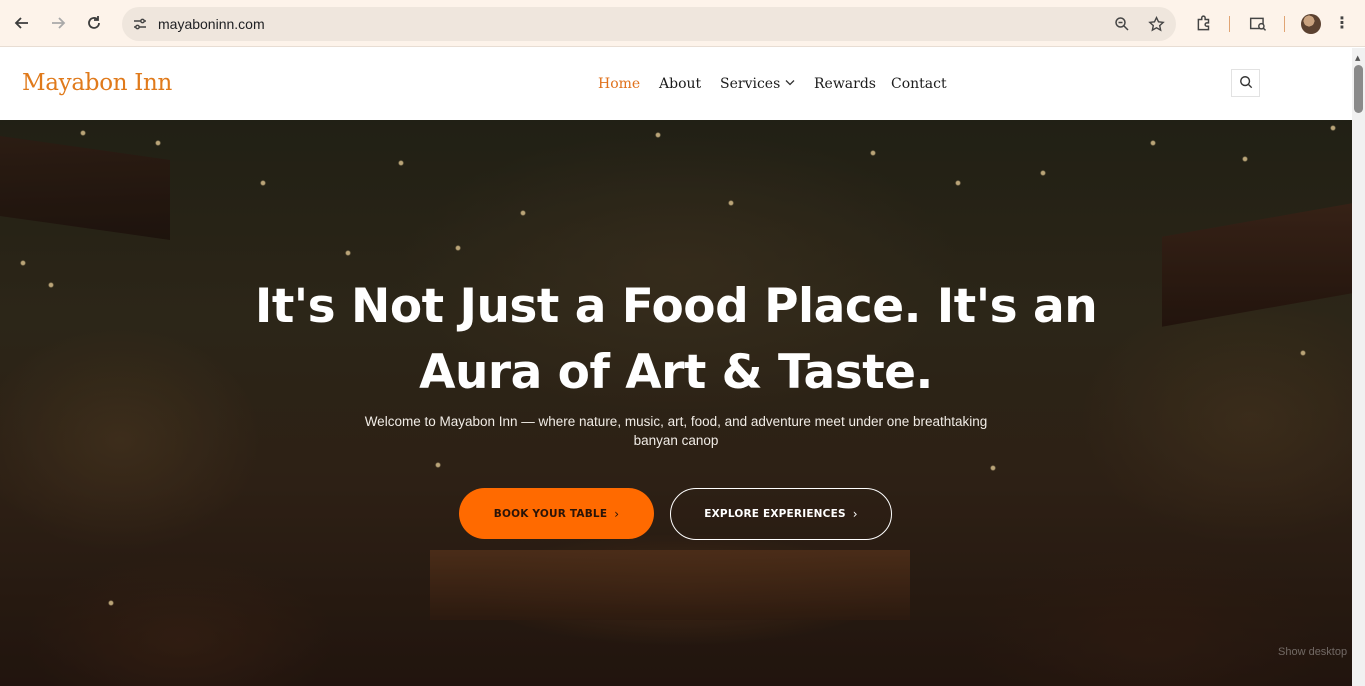 This screenshot has width=1365, height=686. What do you see at coordinates (619, 84) in the screenshot?
I see `nav-label: Home` at bounding box center [619, 84].